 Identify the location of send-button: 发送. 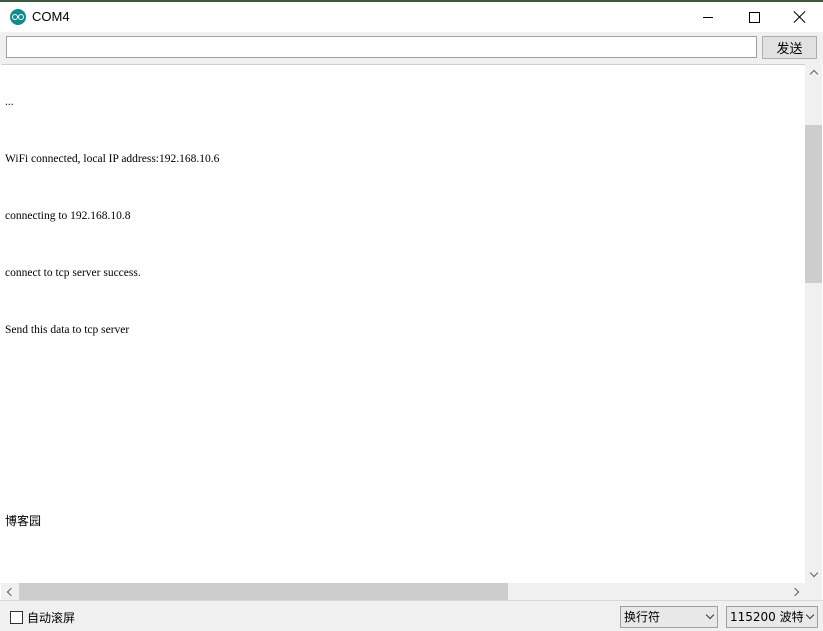
(789, 47).